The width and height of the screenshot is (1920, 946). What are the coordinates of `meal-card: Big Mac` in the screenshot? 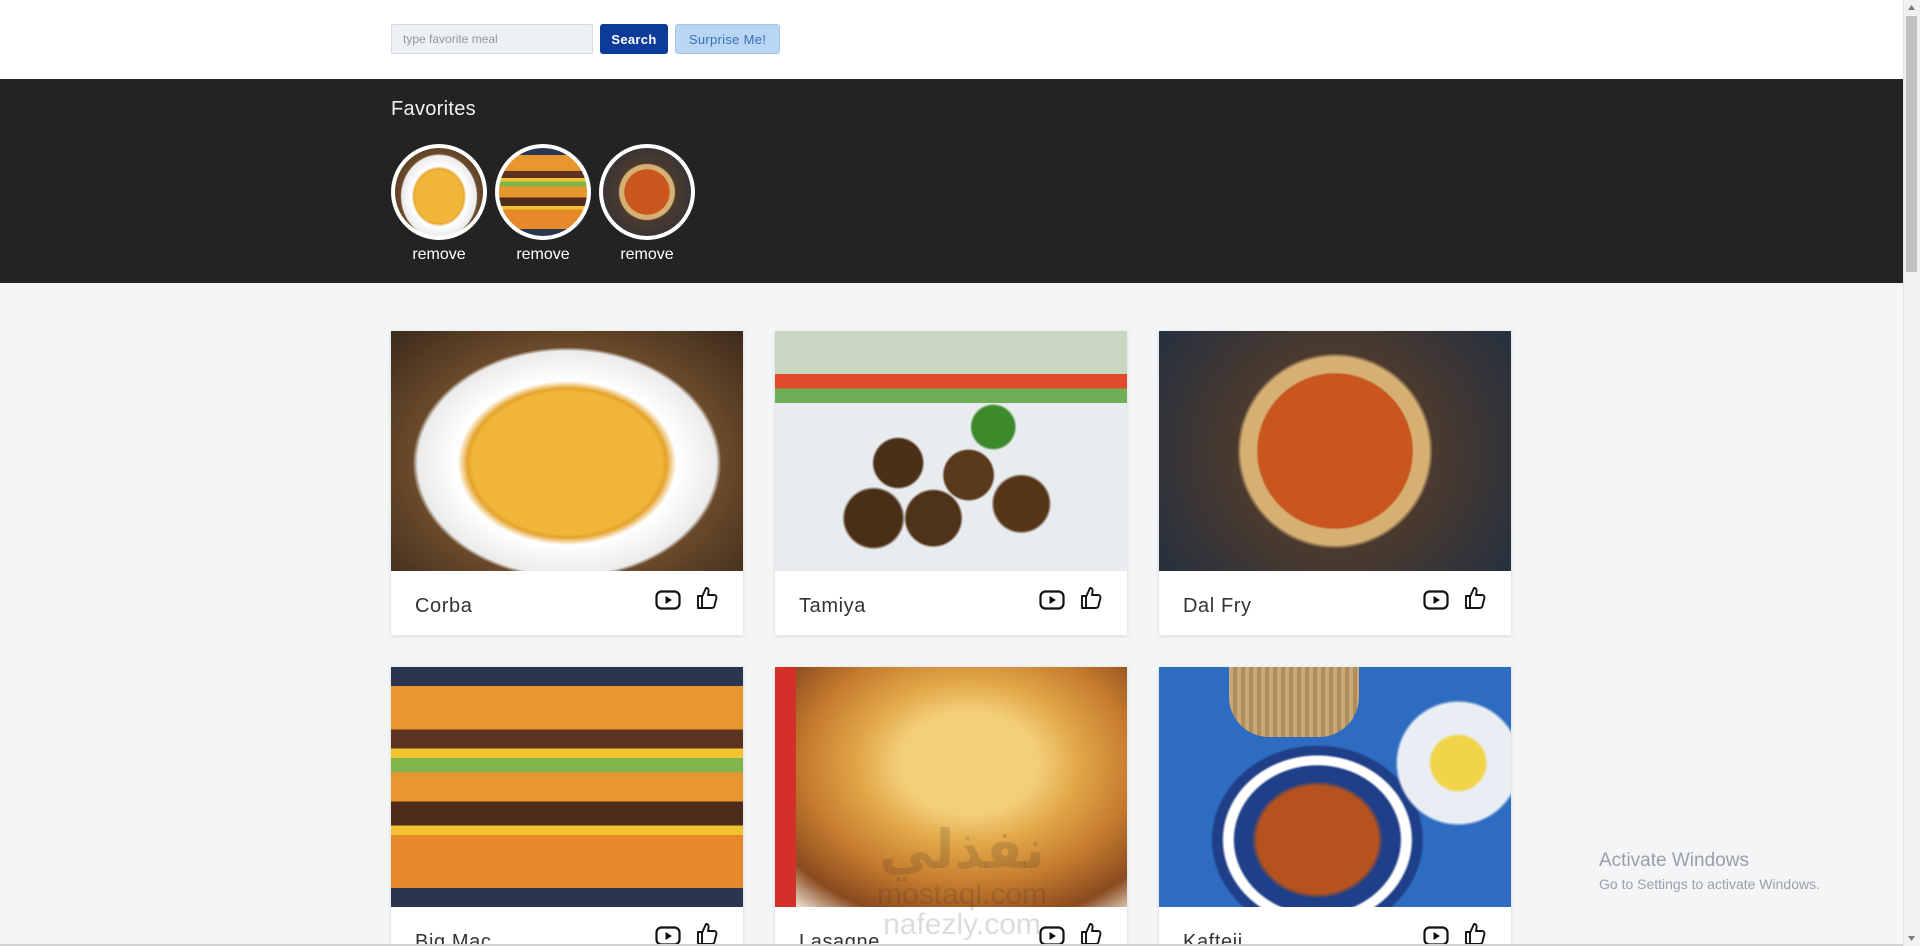 It's located at (567, 806).